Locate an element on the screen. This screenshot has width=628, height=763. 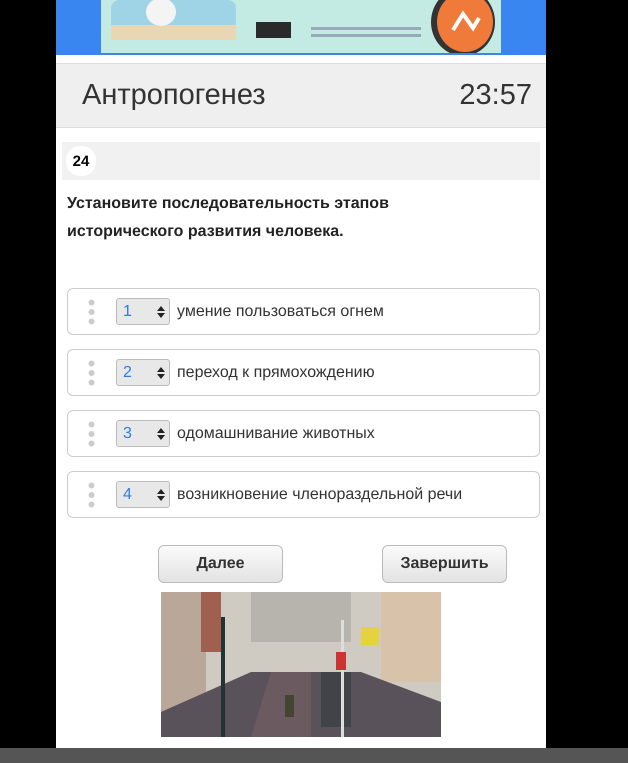
question-number: 24 is located at coordinates (81, 161).